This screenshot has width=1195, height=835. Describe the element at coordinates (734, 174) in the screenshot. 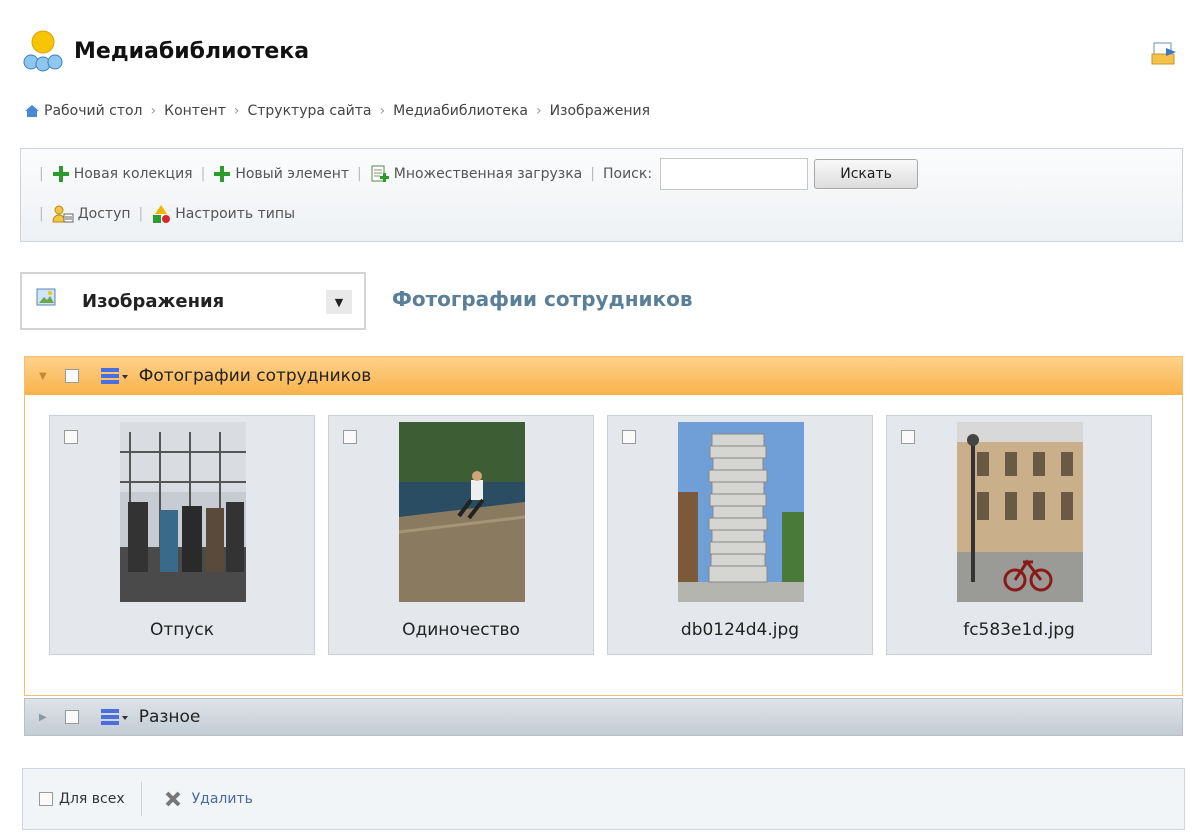

I see `search-input` at that location.